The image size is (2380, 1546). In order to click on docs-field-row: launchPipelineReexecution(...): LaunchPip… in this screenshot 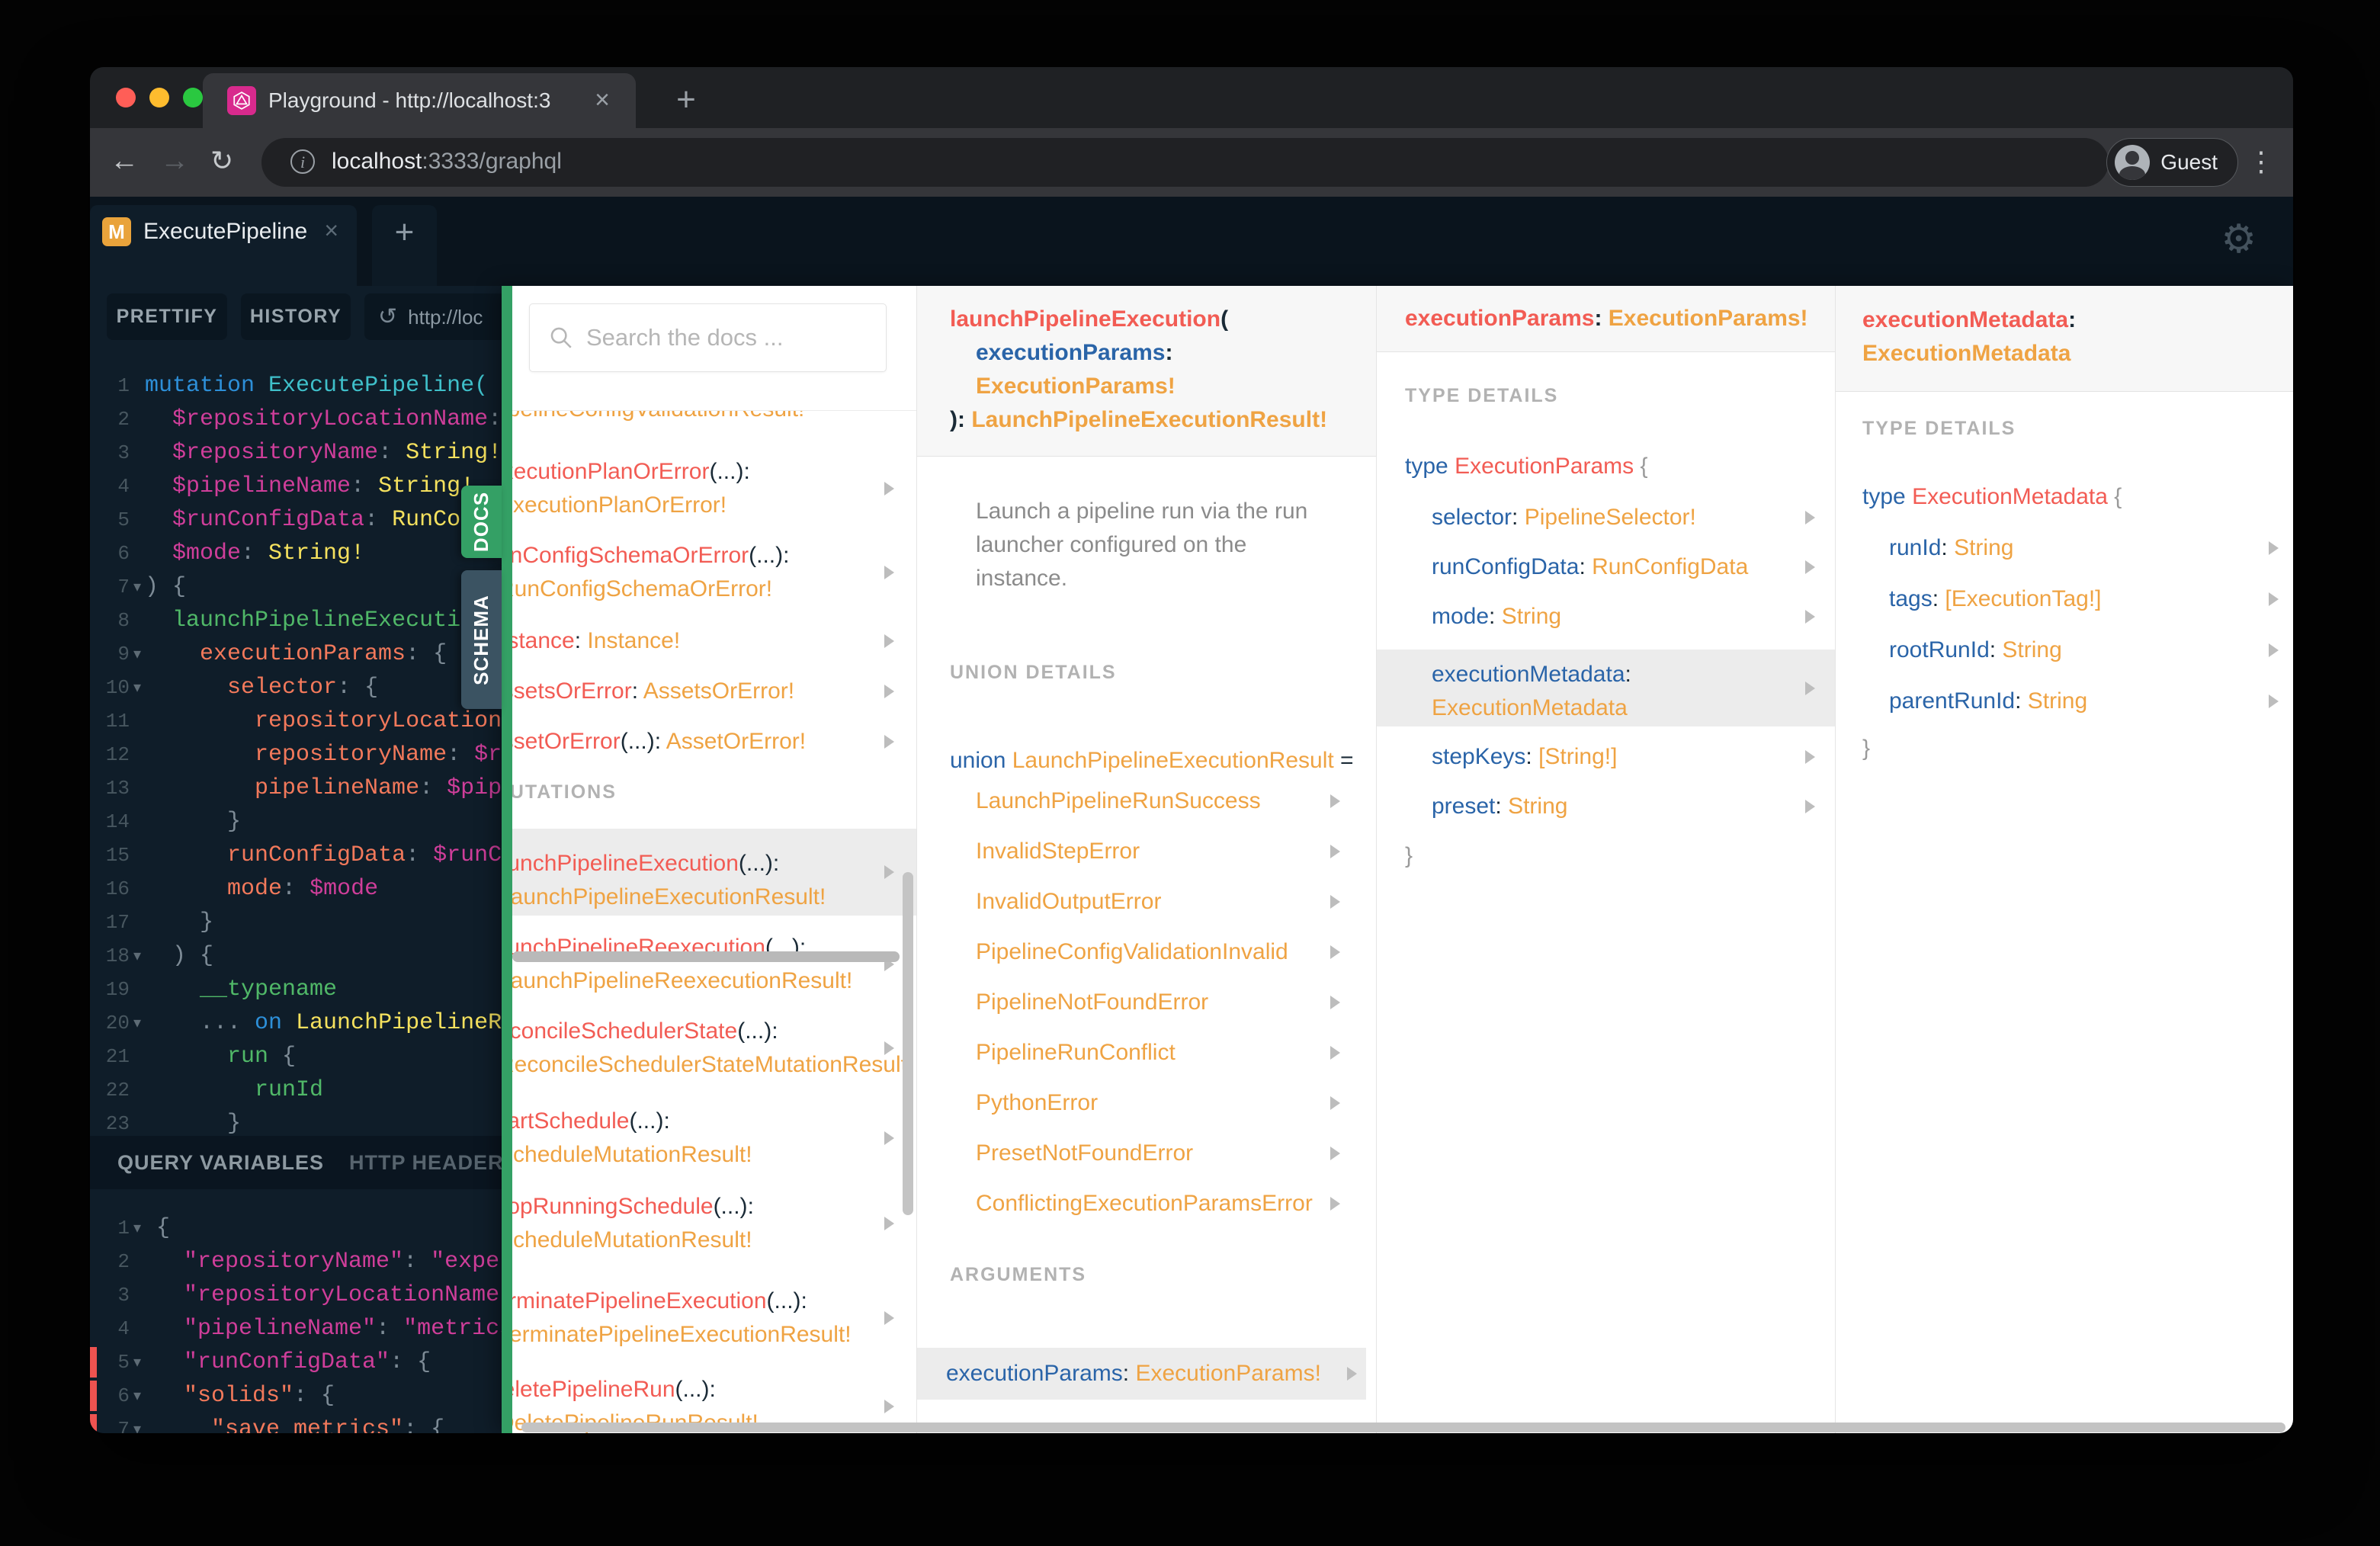, I will do `click(714, 964)`.